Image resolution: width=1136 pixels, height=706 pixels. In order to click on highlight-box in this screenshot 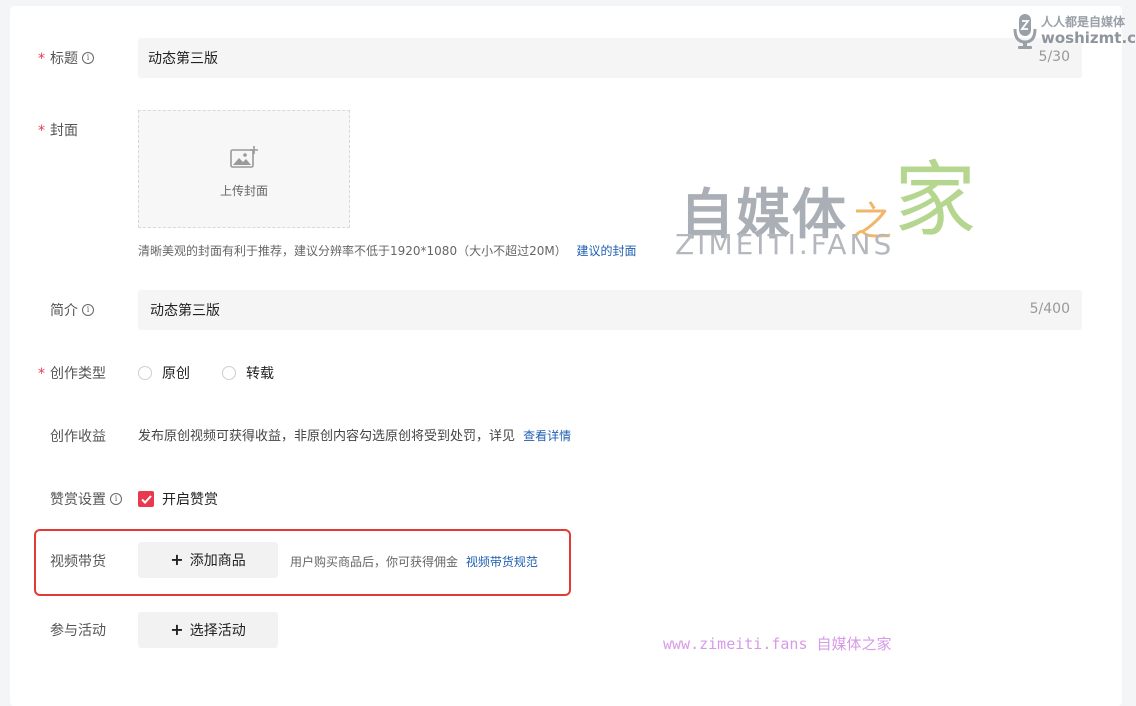, I will do `click(302, 562)`.